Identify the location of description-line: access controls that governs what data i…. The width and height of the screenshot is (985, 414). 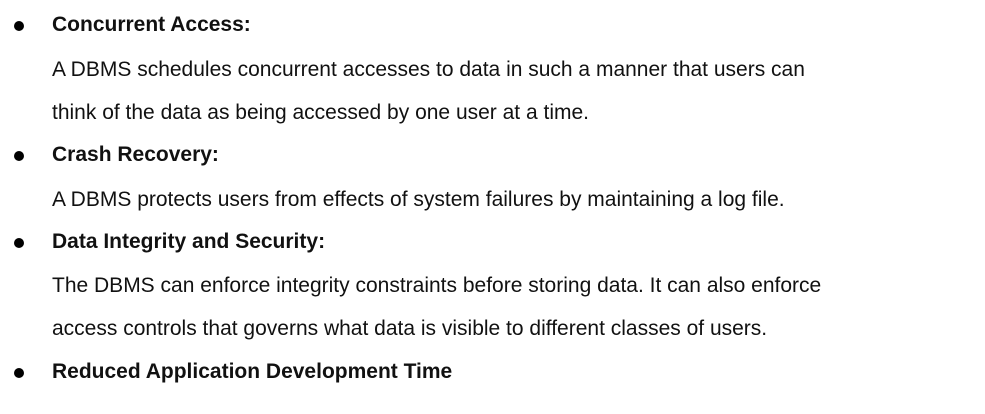
(410, 328).